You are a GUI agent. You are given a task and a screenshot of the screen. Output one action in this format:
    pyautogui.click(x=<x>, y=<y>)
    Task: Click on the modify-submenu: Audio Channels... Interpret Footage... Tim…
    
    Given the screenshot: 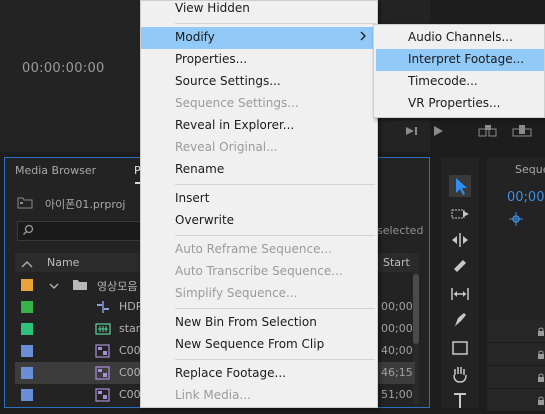 What is the action you would take?
    pyautogui.click(x=459, y=71)
    